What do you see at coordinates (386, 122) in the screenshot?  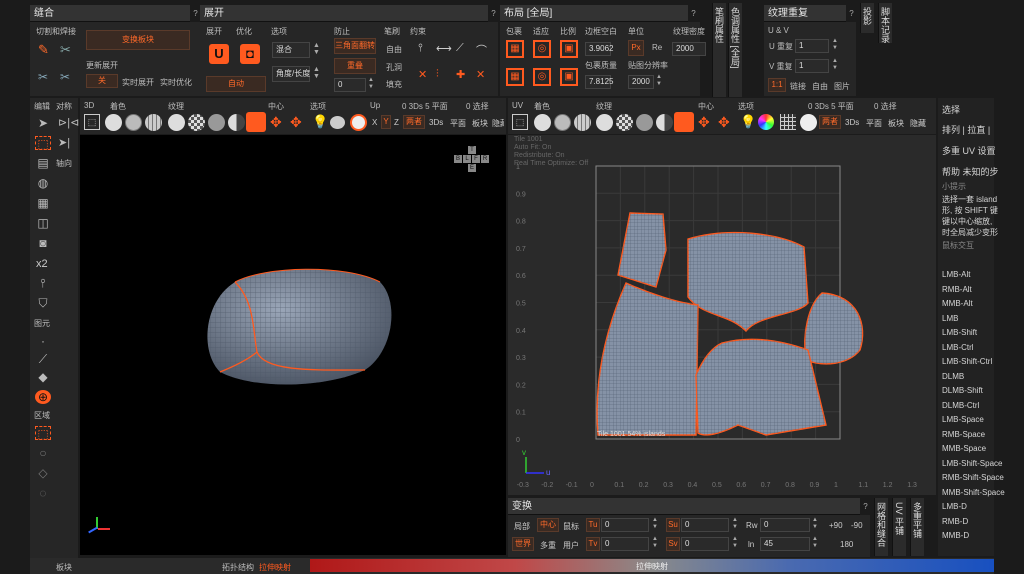 I see `axis-y-button: Y` at bounding box center [386, 122].